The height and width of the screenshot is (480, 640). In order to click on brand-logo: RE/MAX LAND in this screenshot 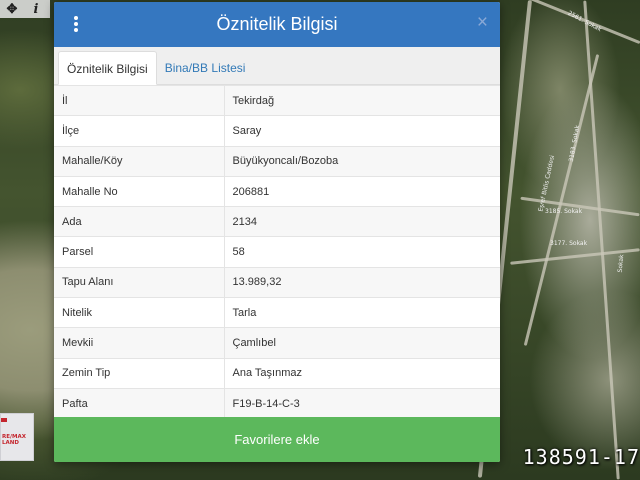, I will do `click(17, 437)`.